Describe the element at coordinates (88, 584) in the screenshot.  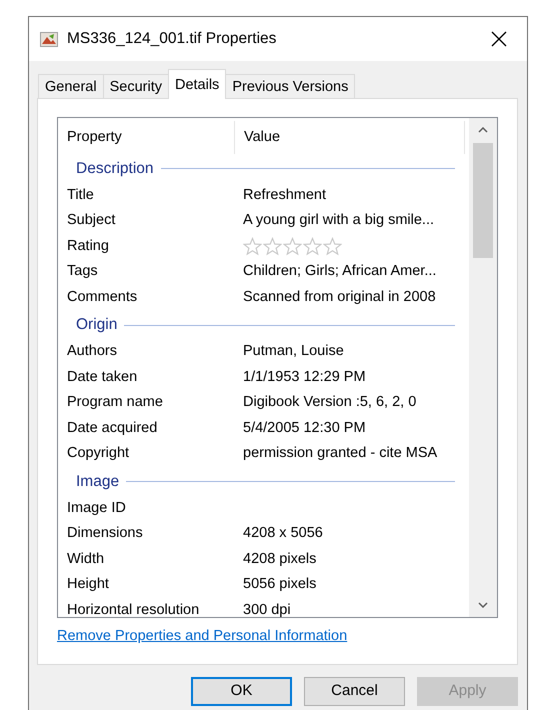
I see `property-name: Height` at that location.